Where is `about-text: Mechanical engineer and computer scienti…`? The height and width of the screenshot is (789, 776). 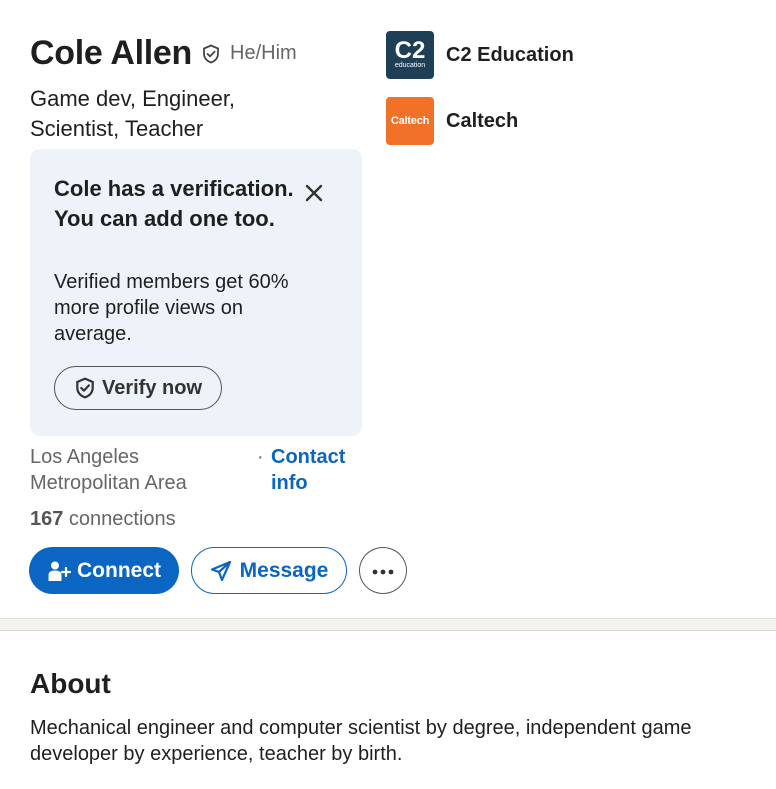 about-text: Mechanical engineer and computer scienti… is located at coordinates (361, 741).